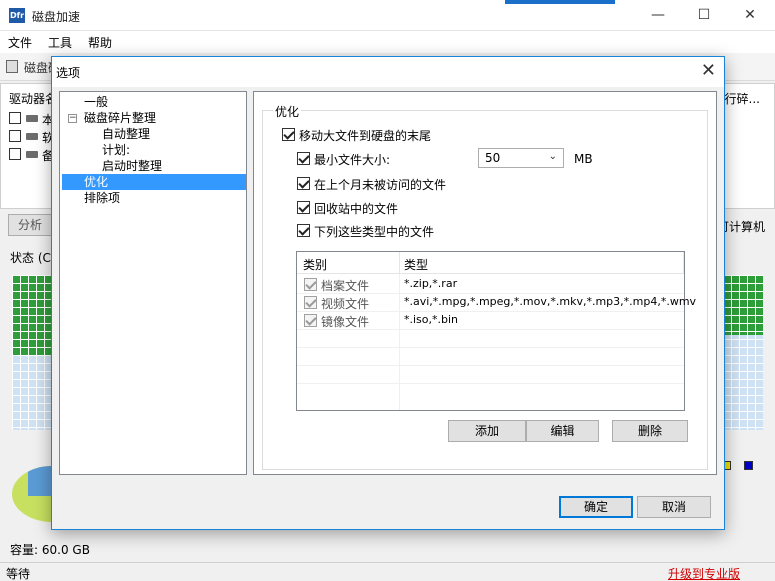 This screenshot has height=581, width=775. I want to click on not-accessed-label: 在上个月未被访问的文件, so click(380, 185).